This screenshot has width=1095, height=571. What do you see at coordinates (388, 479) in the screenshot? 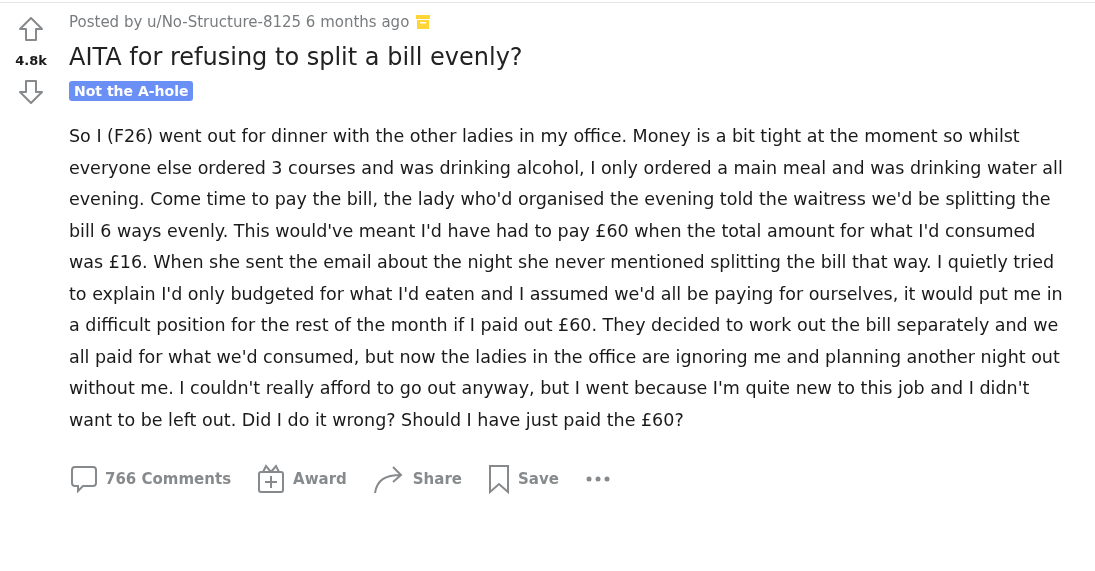
I see `share-arrow-icon` at bounding box center [388, 479].